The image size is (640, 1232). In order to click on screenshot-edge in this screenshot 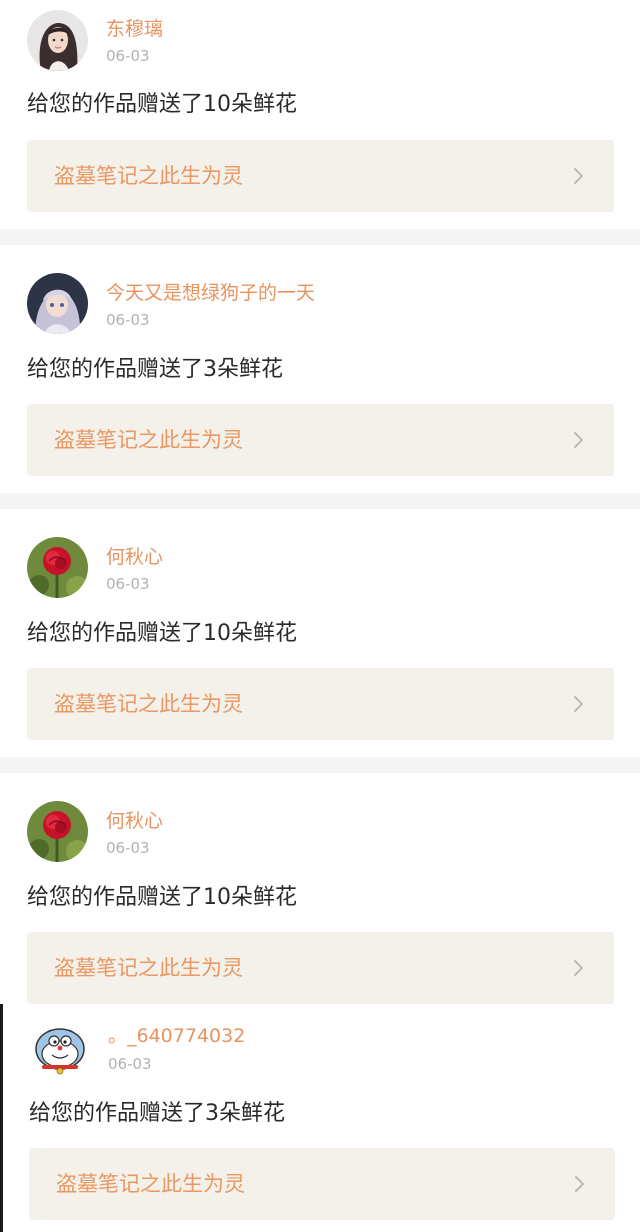, I will do `click(1, 1118)`.